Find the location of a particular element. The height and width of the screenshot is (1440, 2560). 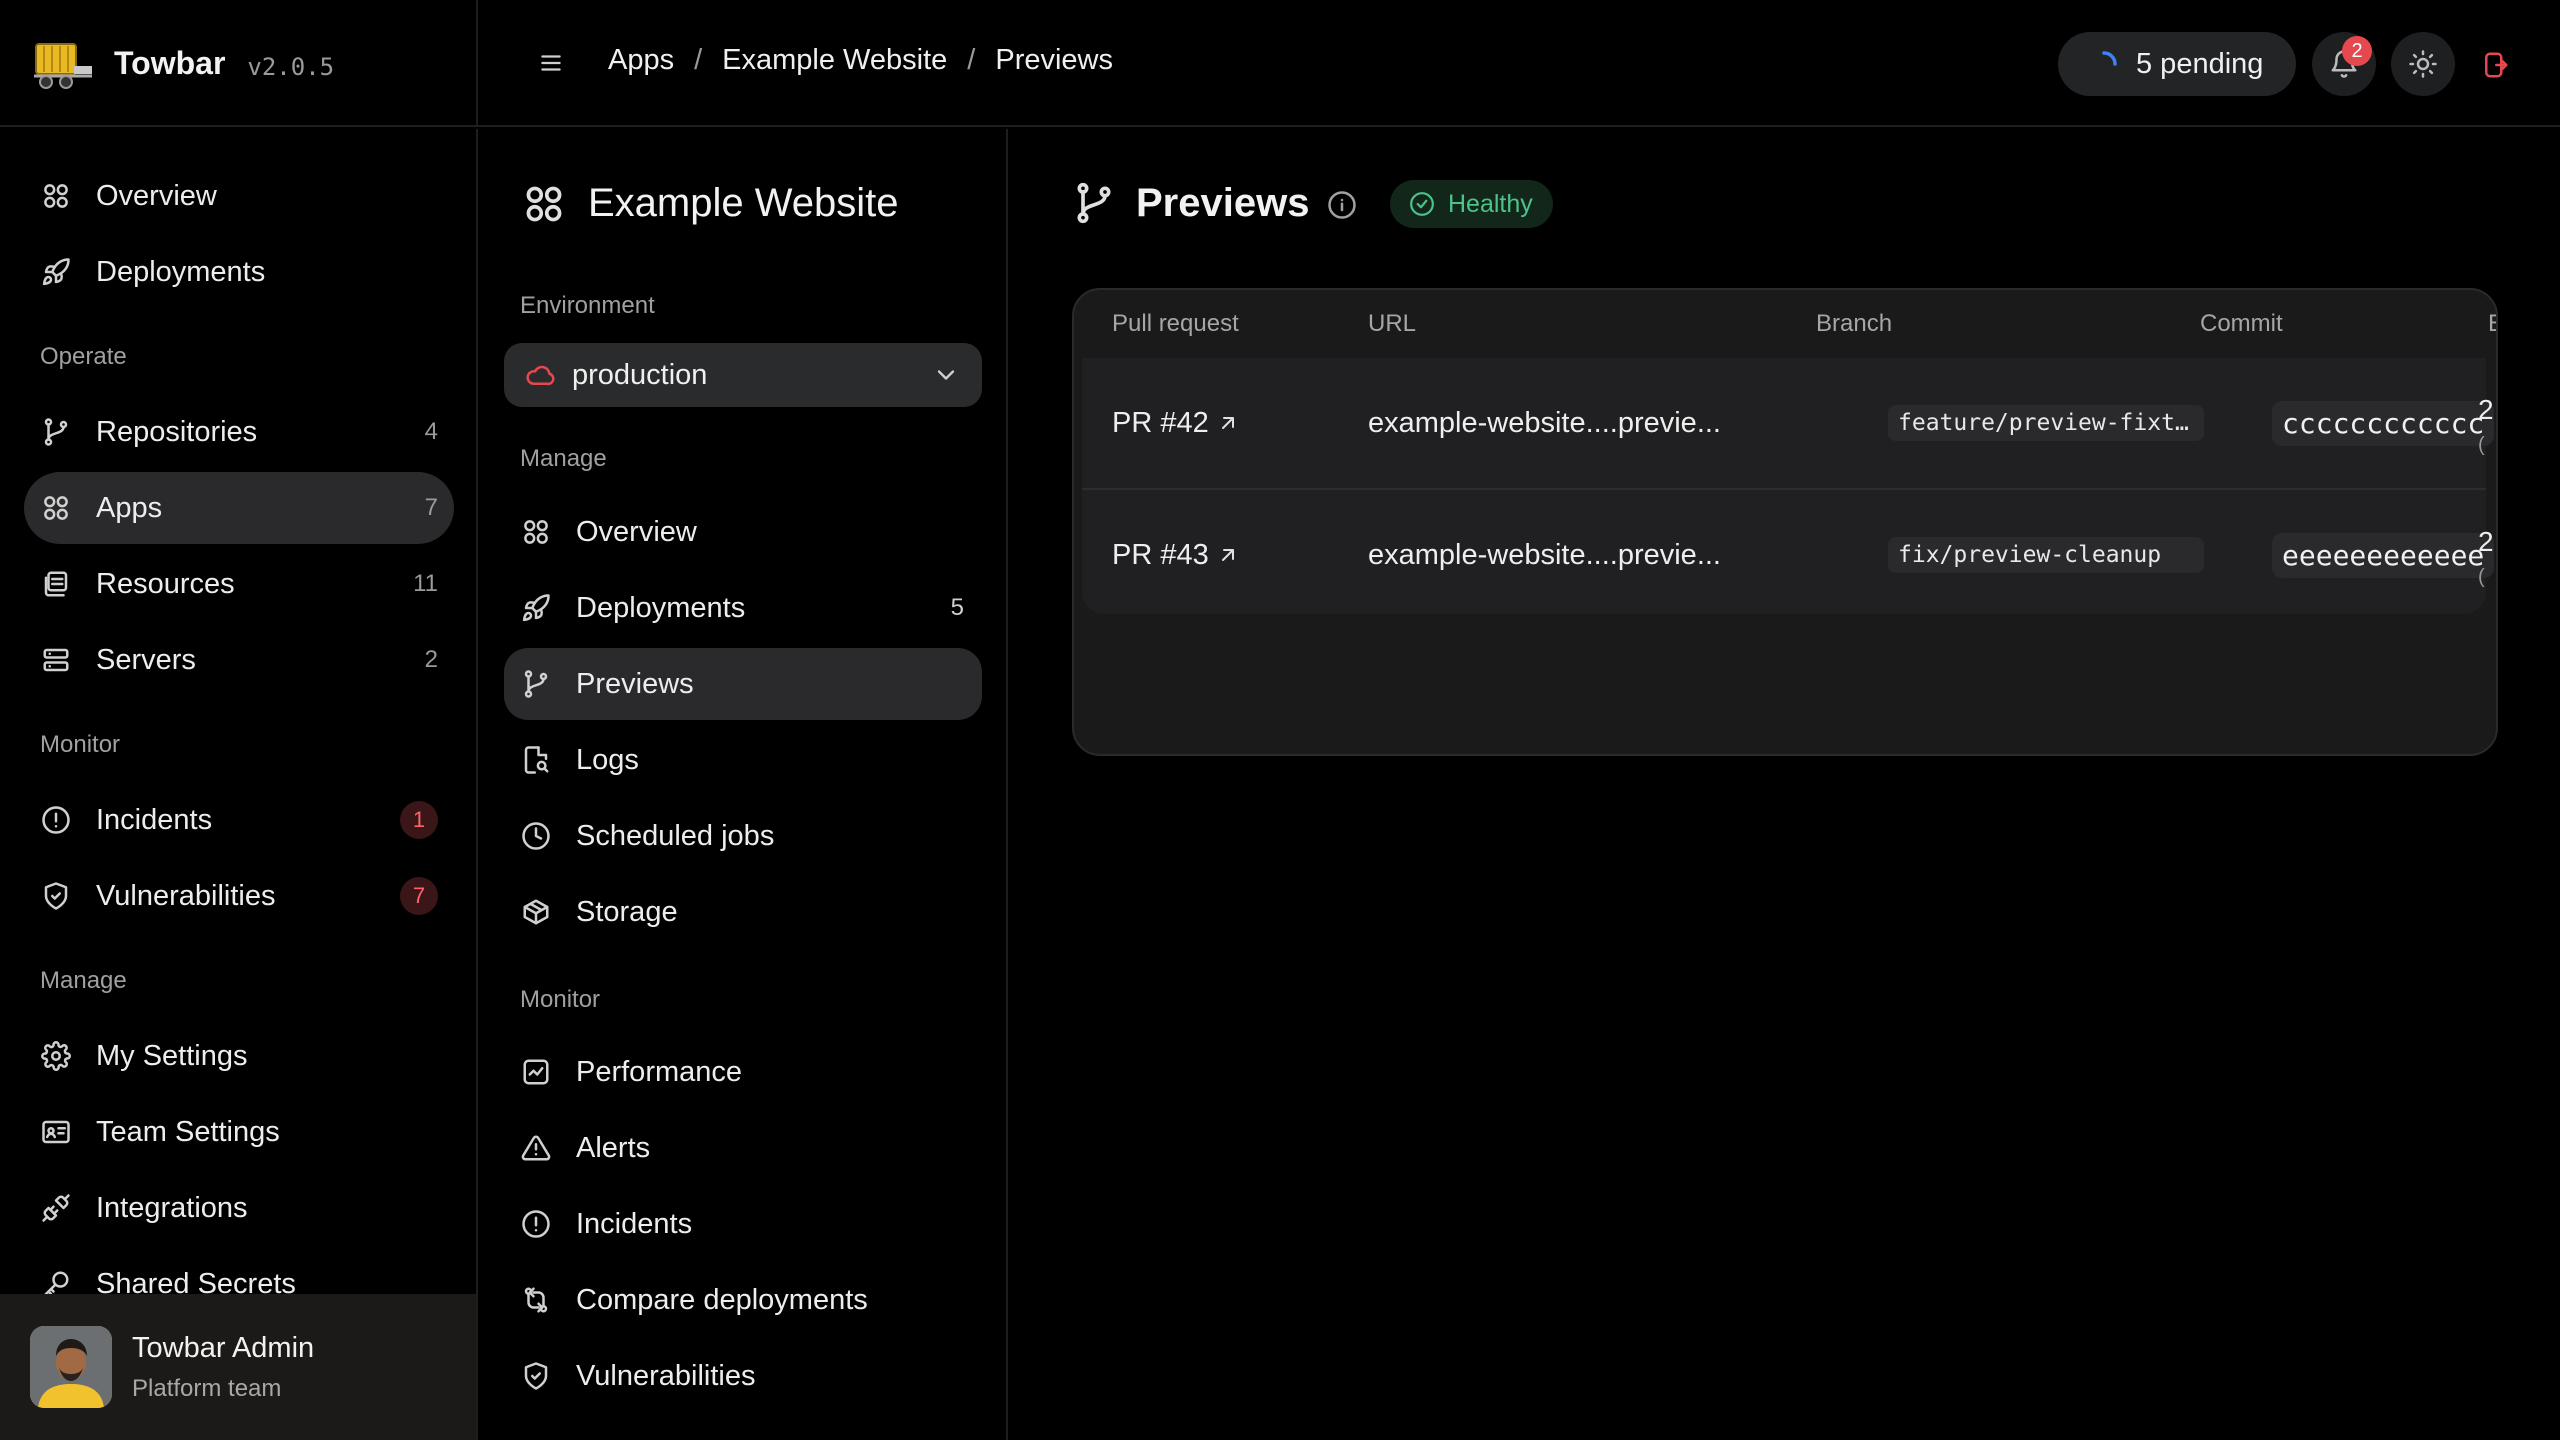

sidebar-item-resources: Resources 11 is located at coordinates (239, 584).